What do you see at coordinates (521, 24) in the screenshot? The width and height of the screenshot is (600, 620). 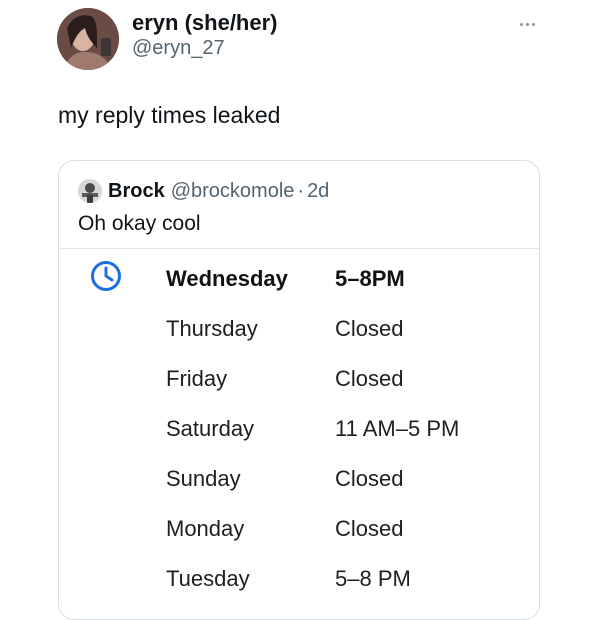 I see `more-horizontal-icon` at bounding box center [521, 24].